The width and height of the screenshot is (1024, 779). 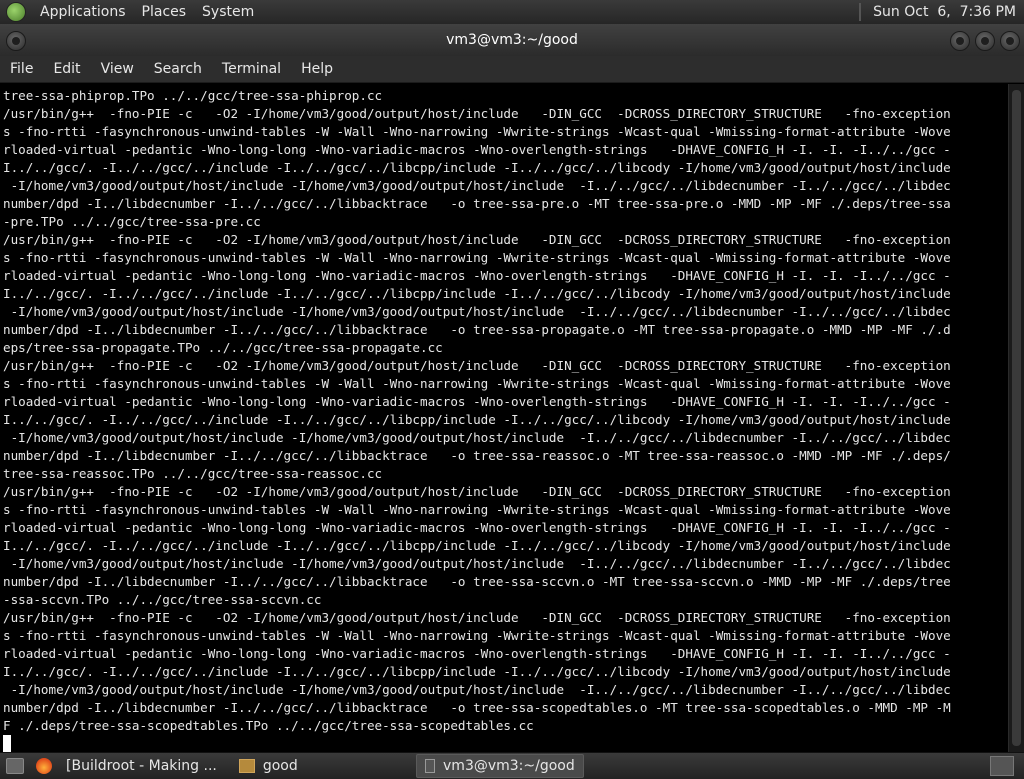 What do you see at coordinates (164, 12) in the screenshot?
I see `places-menu: Places` at bounding box center [164, 12].